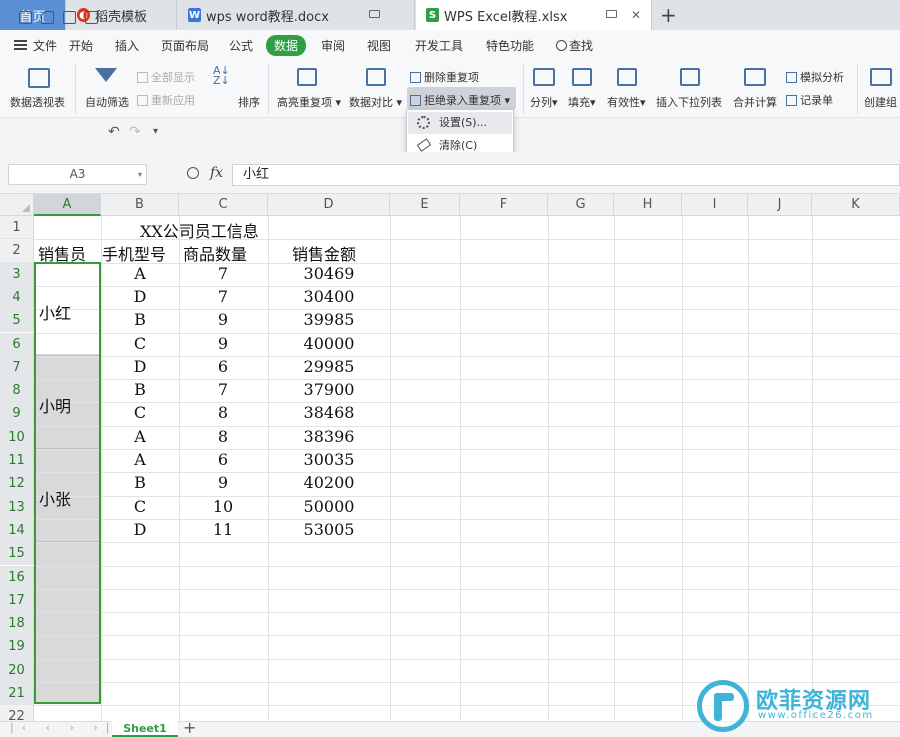 The height and width of the screenshot is (737, 900). What do you see at coordinates (815, 77) in the screenshot?
I see `simulate-button: 模拟分析` at bounding box center [815, 77].